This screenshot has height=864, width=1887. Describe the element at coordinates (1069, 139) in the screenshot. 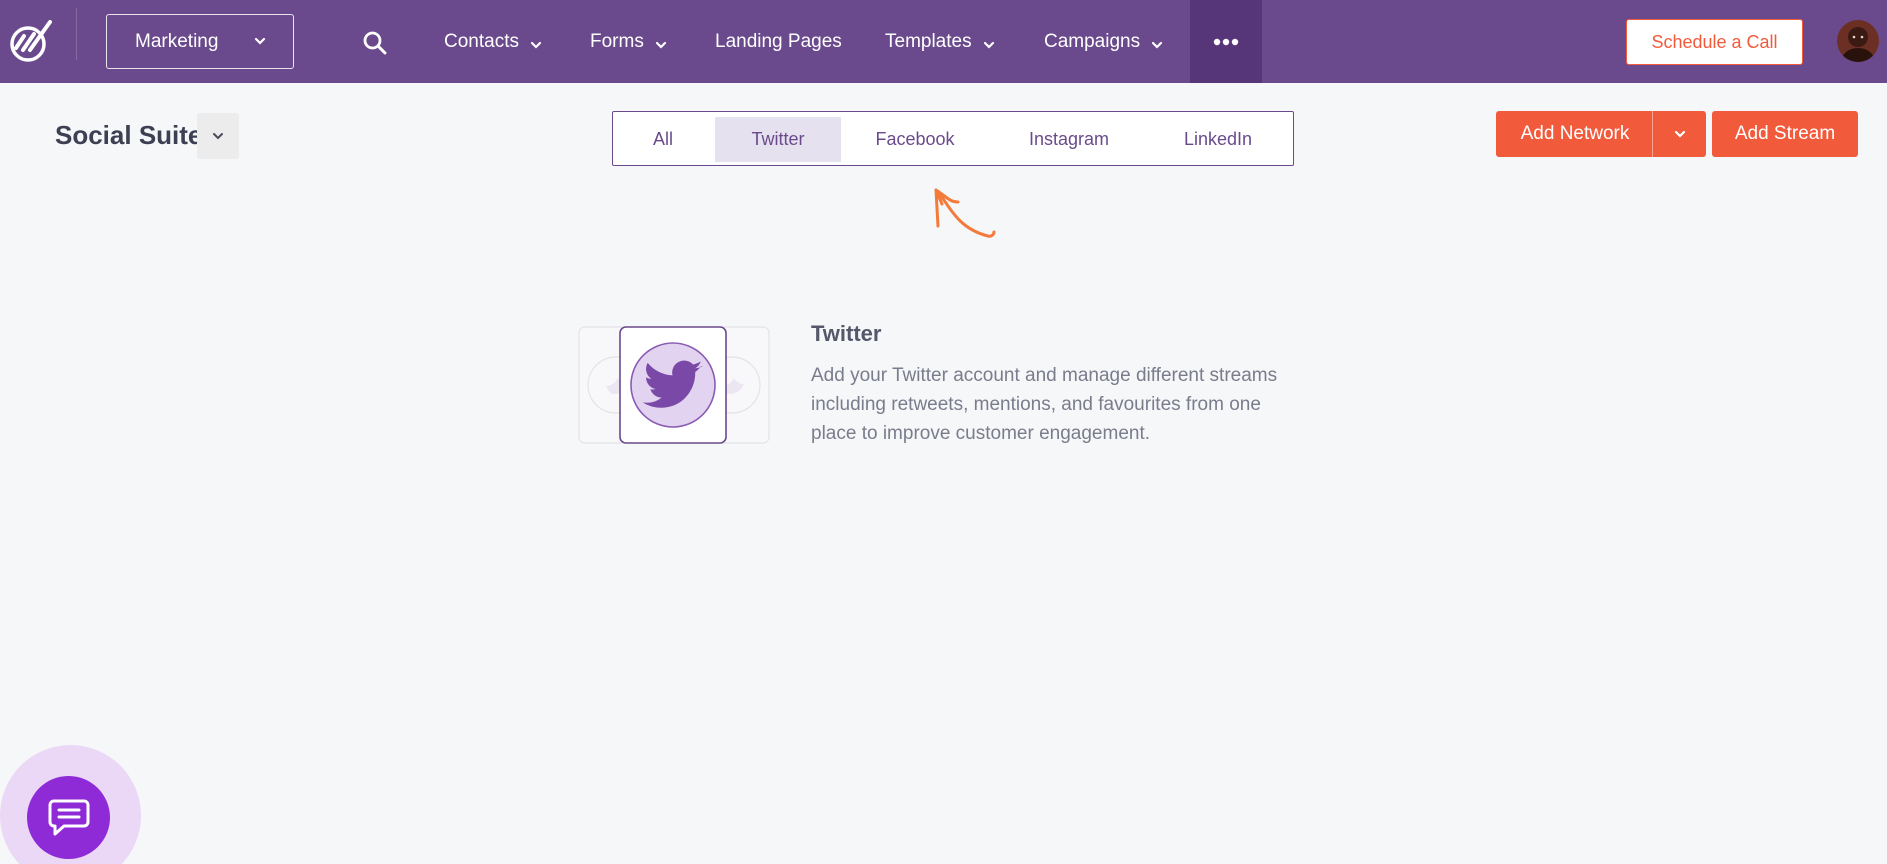

I see `tab-instagram: Instagram` at that location.